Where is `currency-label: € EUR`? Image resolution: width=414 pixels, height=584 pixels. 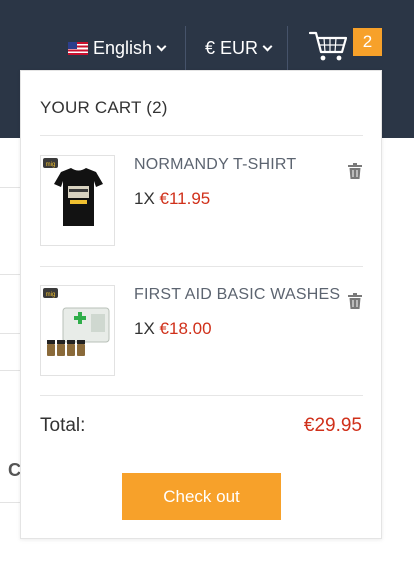 currency-label: € EUR is located at coordinates (232, 47).